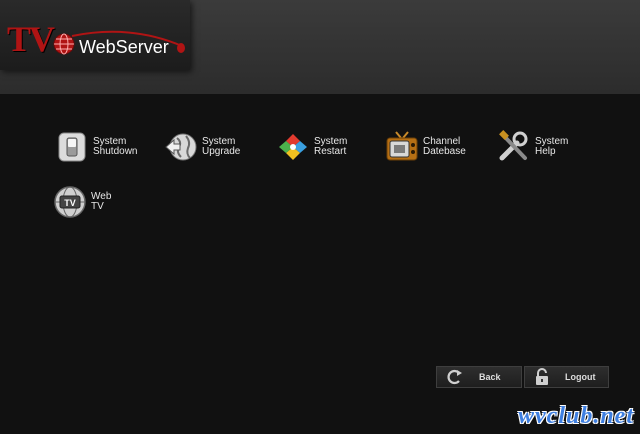 The height and width of the screenshot is (434, 640). What do you see at coordinates (580, 377) in the screenshot?
I see `logout-button-label: Logout` at bounding box center [580, 377].